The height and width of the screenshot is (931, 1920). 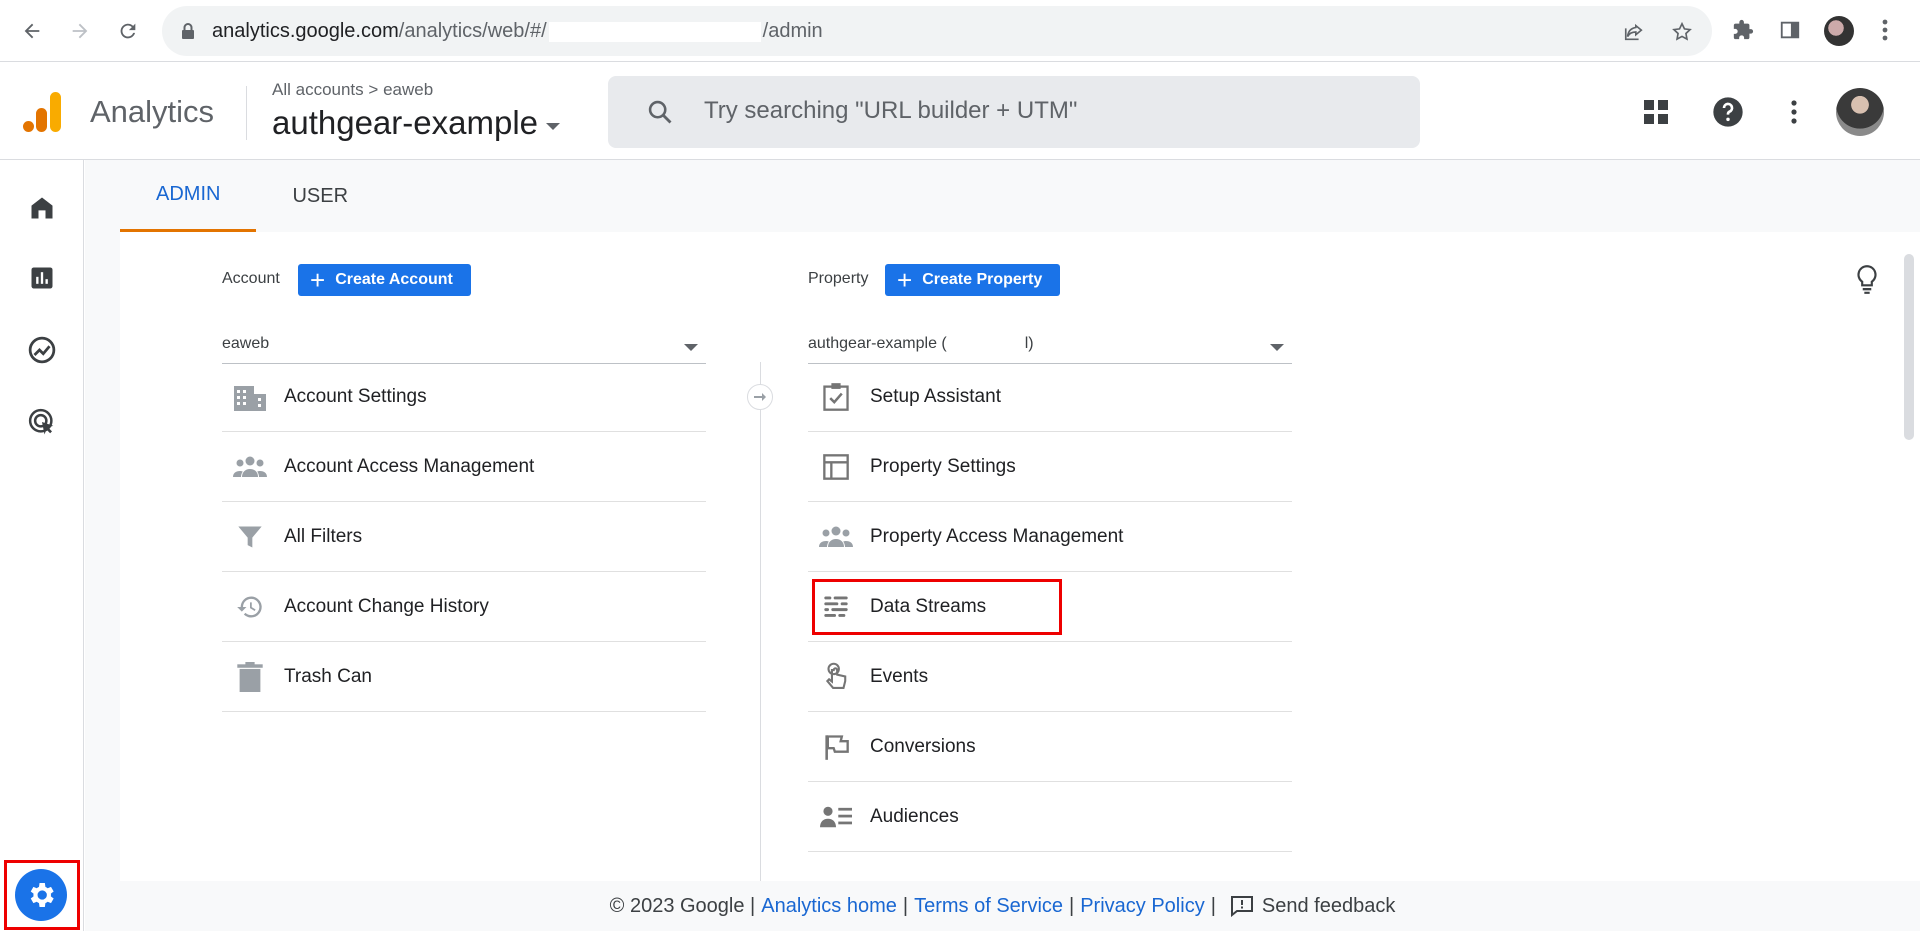 I want to click on menu-account-change-history: Account Change History, so click(x=464, y=607).